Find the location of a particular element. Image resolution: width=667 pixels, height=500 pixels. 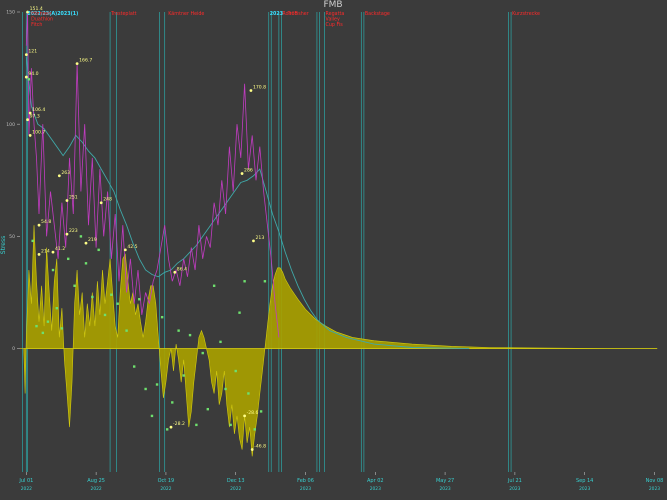

event-label: Duathlon is located at coordinates (42, 20).